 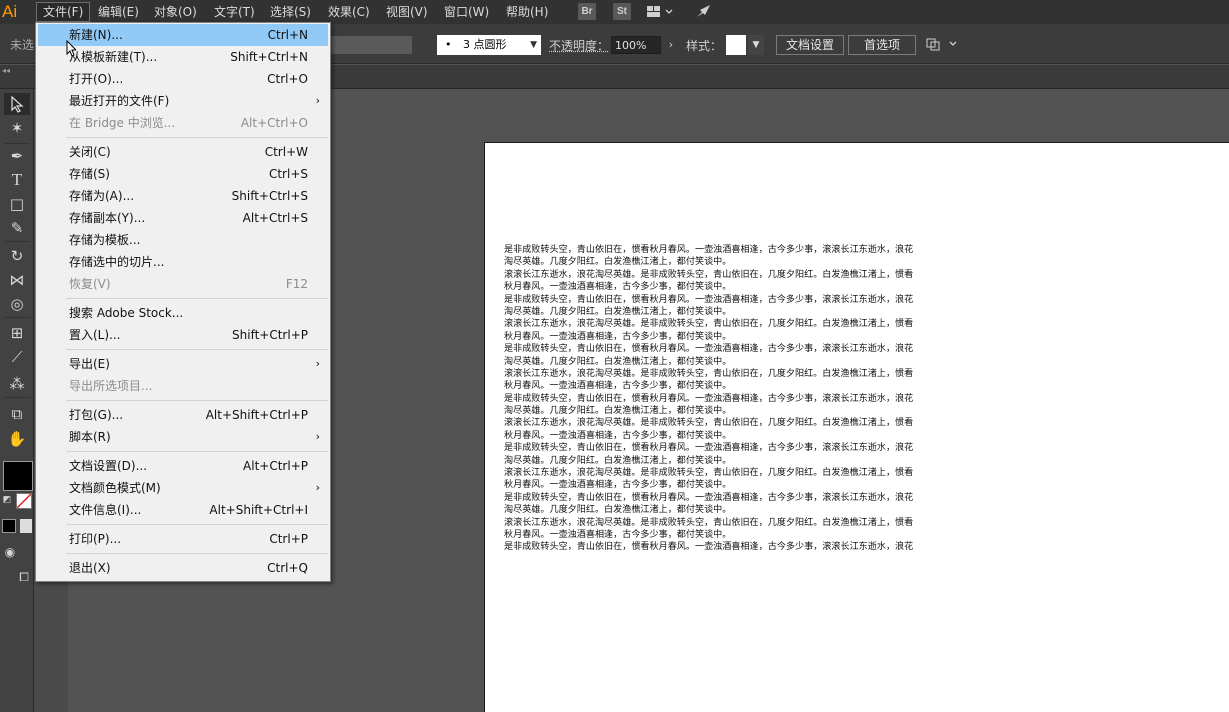 I want to click on menu-item-place: 置入(L)... Shift+Ctrl+P, so click(x=183, y=335).